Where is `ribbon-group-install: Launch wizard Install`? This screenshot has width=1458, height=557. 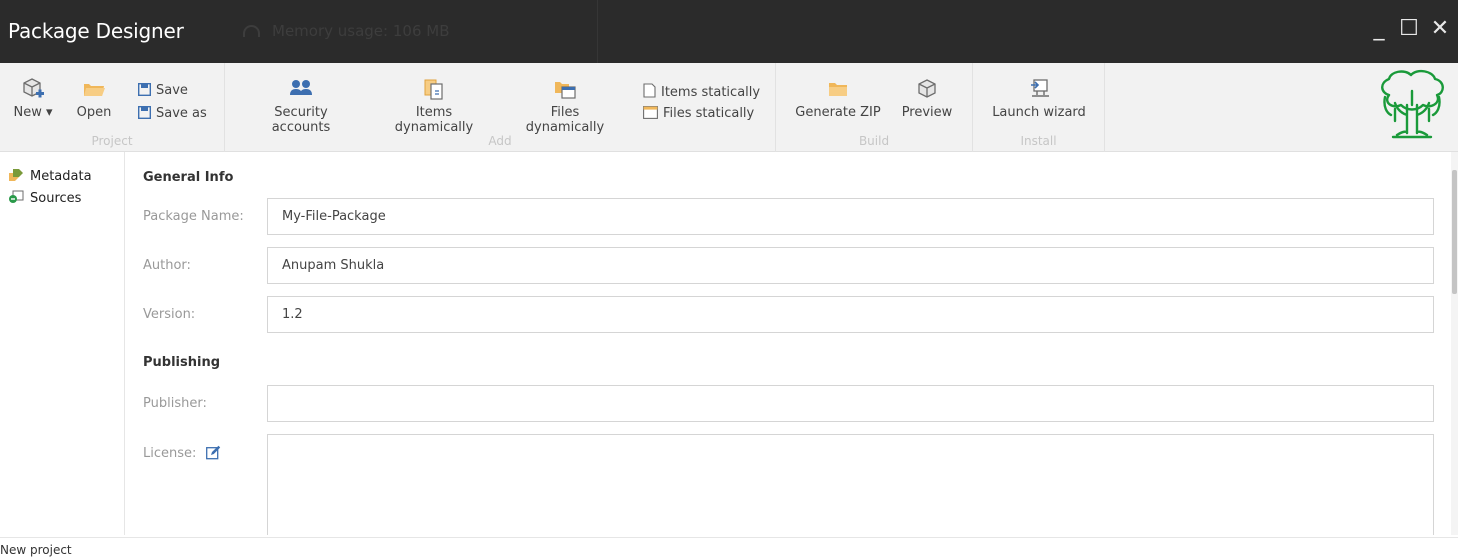 ribbon-group-install: Launch wizard Install is located at coordinates (1039, 107).